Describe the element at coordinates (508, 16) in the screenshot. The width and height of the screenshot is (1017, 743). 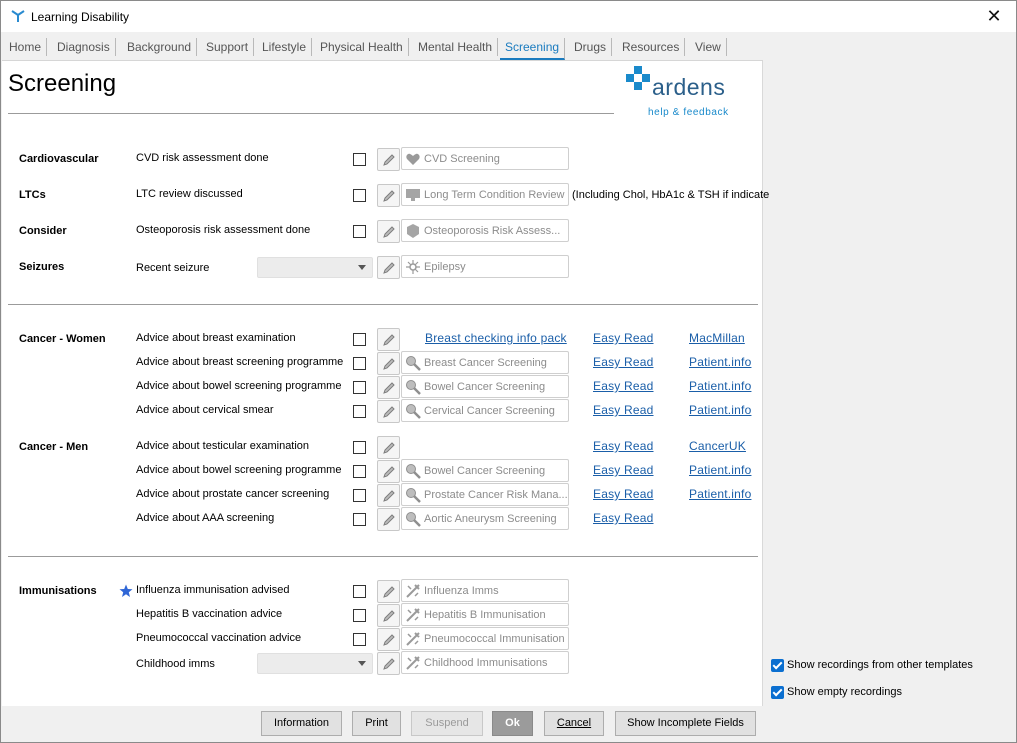
I see `title-bar: Learning Disability ✕` at that location.